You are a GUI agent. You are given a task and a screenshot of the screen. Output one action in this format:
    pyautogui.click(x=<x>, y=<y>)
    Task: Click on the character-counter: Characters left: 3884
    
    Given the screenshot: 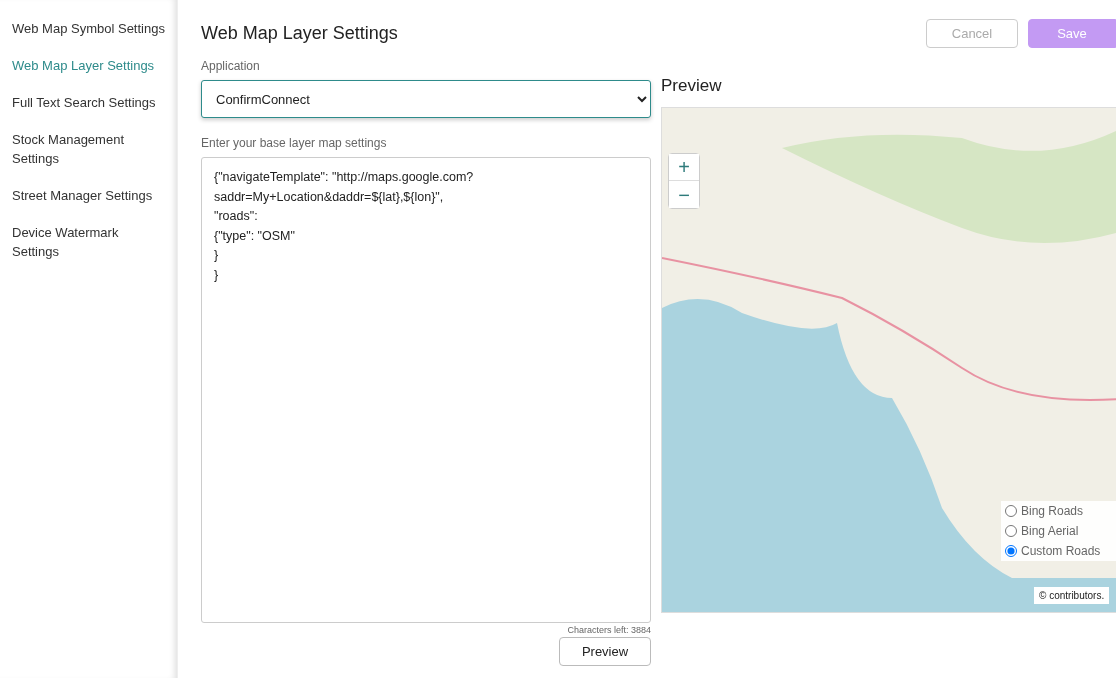 What is the action you would take?
    pyautogui.click(x=609, y=630)
    